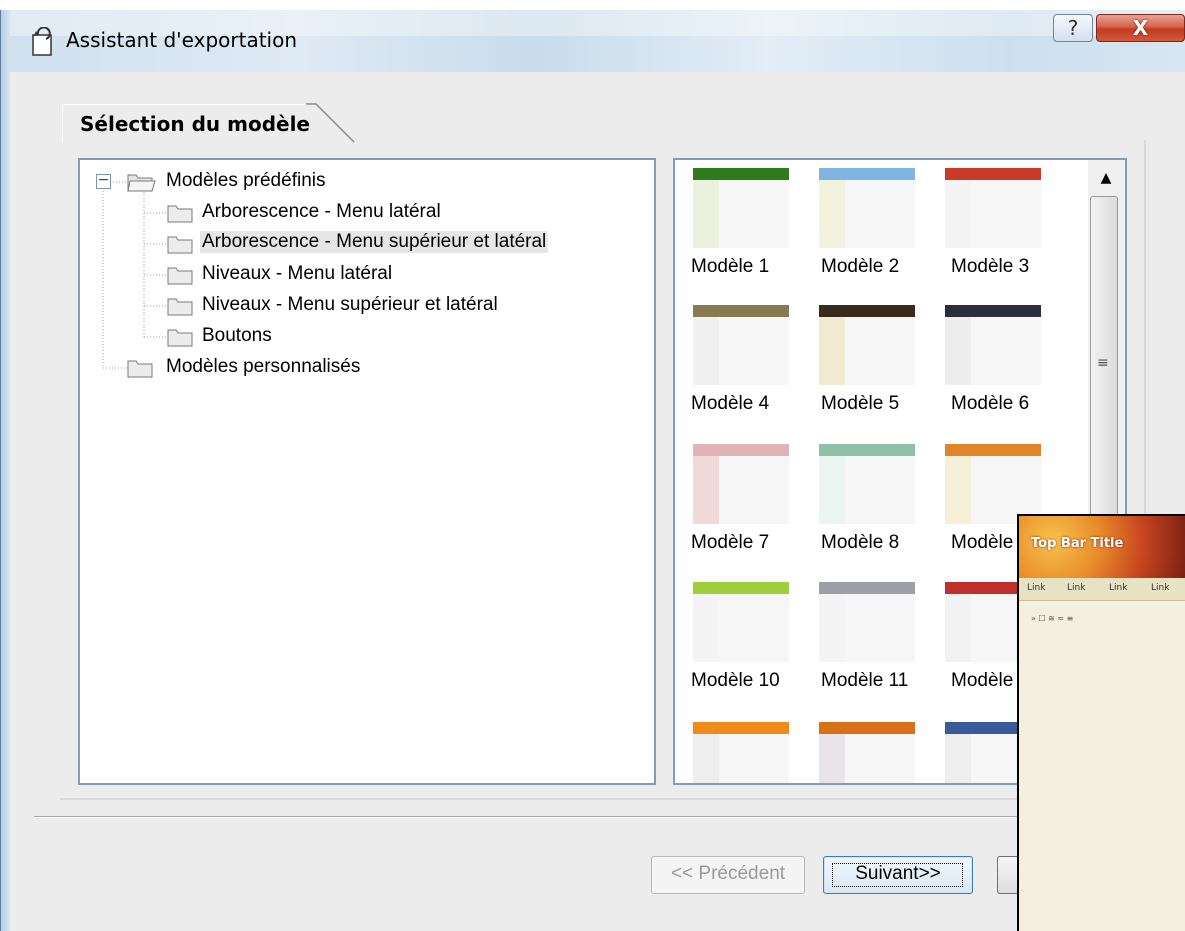 The image size is (1185, 931). Describe the element at coordinates (141, 183) in the screenshot. I see `folder-open-icon` at that location.